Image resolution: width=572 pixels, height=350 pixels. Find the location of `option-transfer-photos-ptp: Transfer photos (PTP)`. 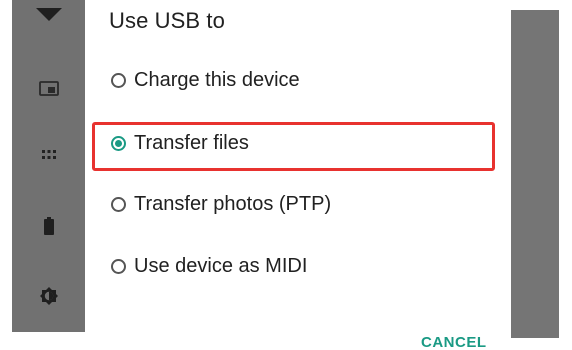

option-transfer-photos-ptp: Transfer photos (PTP) is located at coordinates (221, 204).